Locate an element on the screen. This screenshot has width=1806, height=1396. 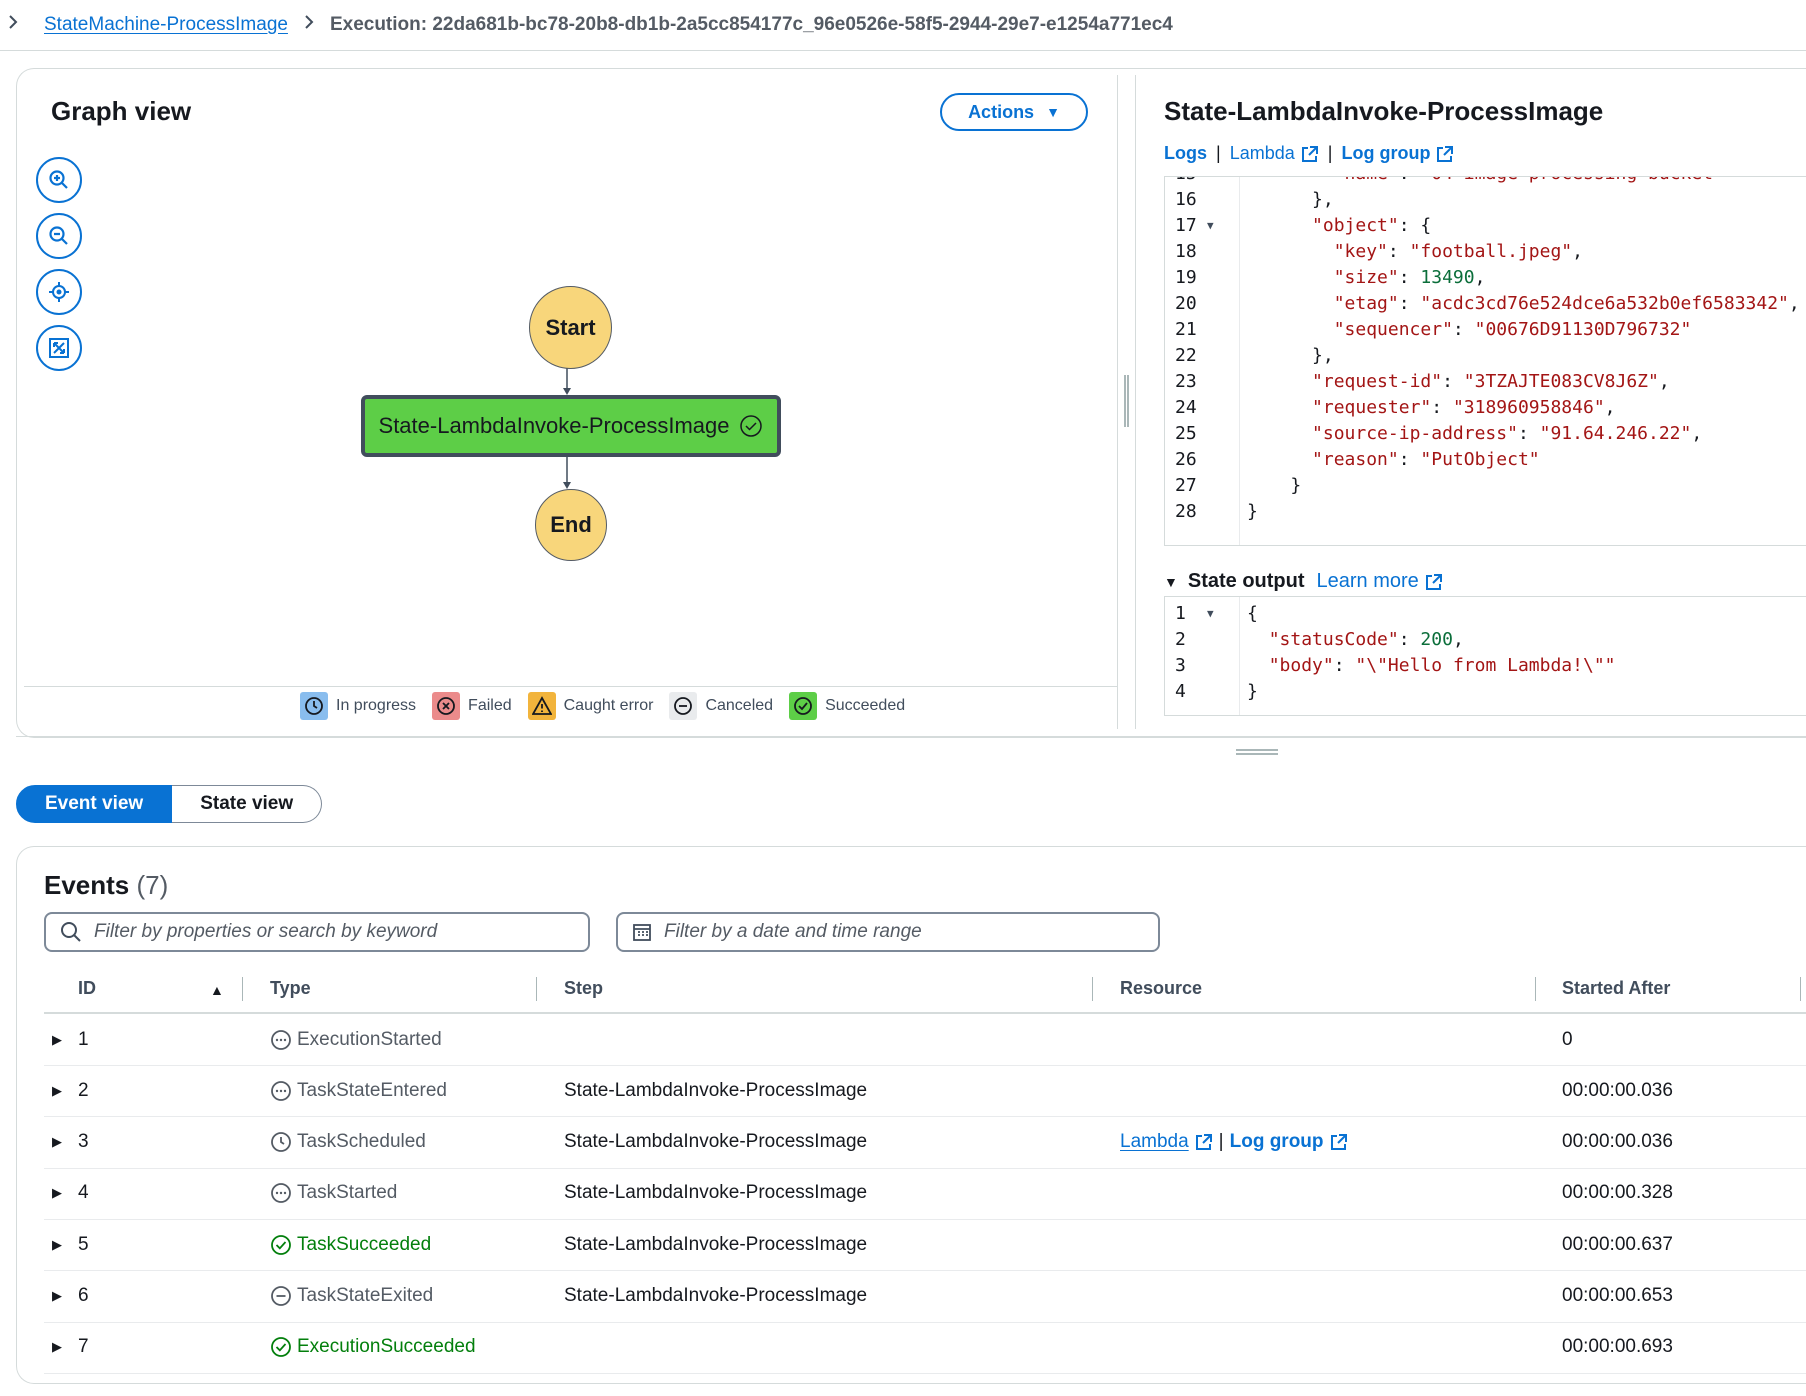
zoom-out-icon is located at coordinates (58, 235).